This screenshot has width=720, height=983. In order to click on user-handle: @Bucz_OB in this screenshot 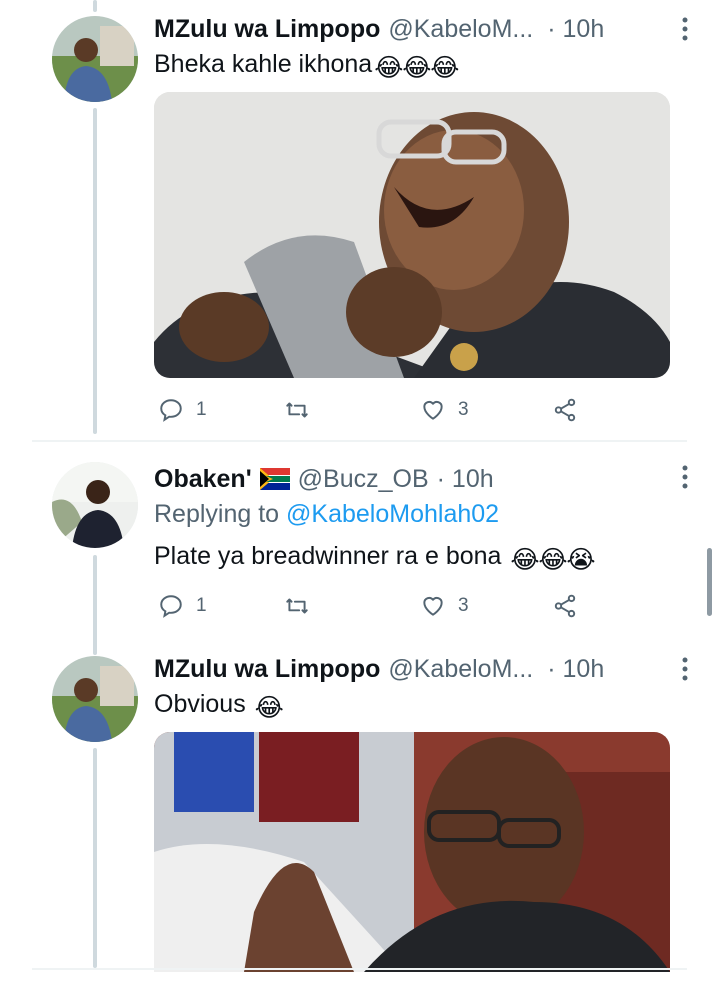, I will do `click(363, 479)`.